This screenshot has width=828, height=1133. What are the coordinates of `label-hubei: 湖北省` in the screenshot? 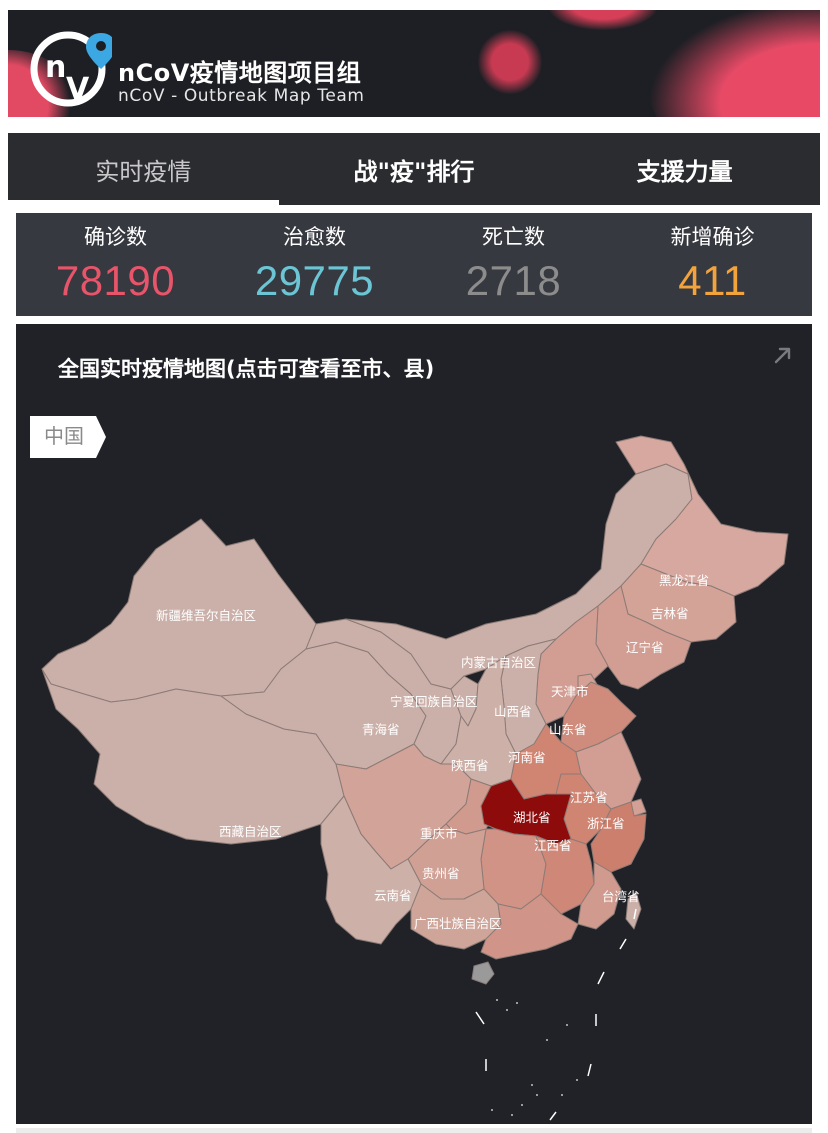 It's located at (532, 817).